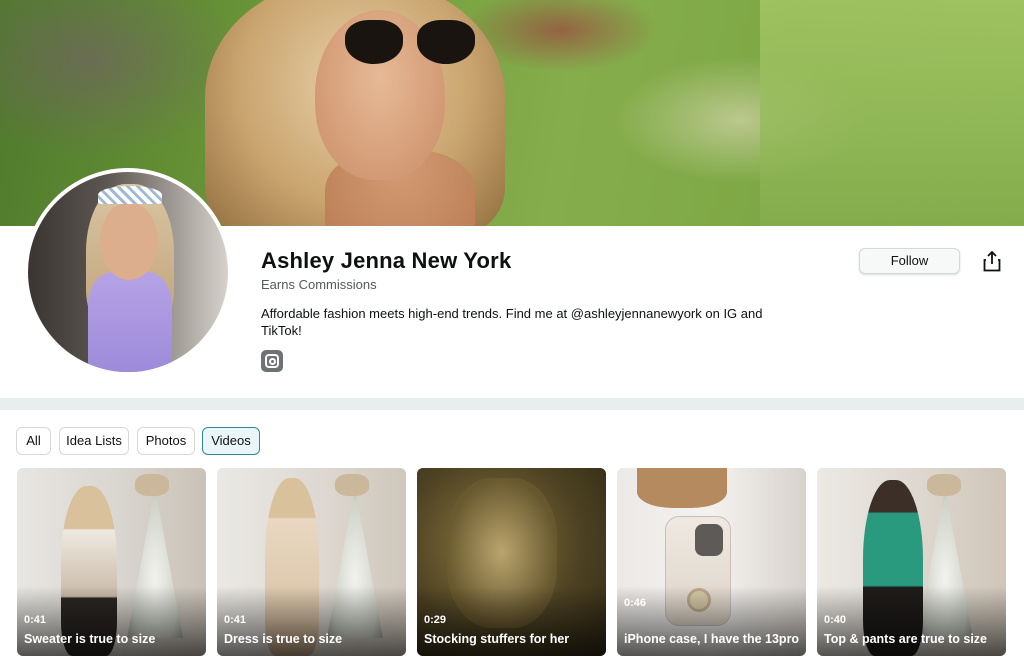 This screenshot has height=663, width=1024. What do you see at coordinates (497, 639) in the screenshot?
I see `video-title: Stocking stuffers for her` at bounding box center [497, 639].